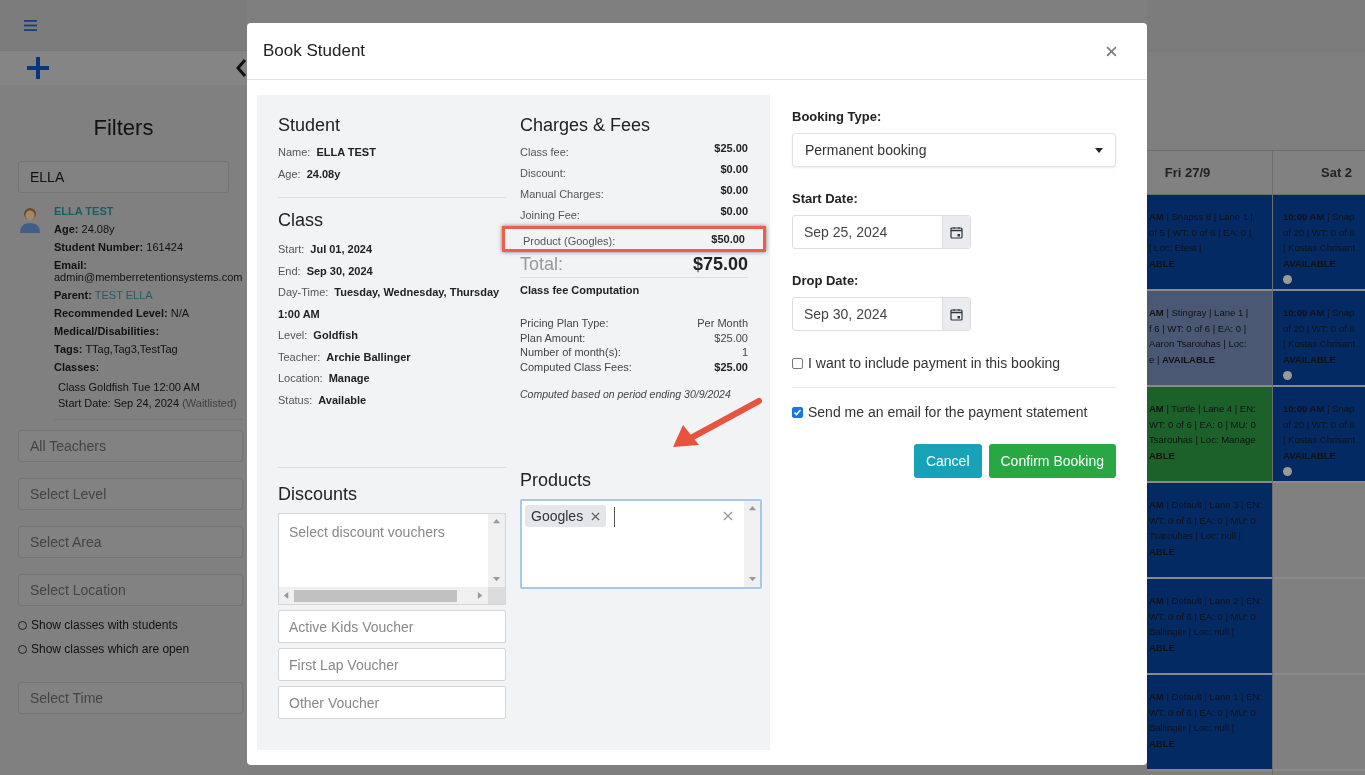  Describe the element at coordinates (38, 68) in the screenshot. I see `plus-icon` at that location.